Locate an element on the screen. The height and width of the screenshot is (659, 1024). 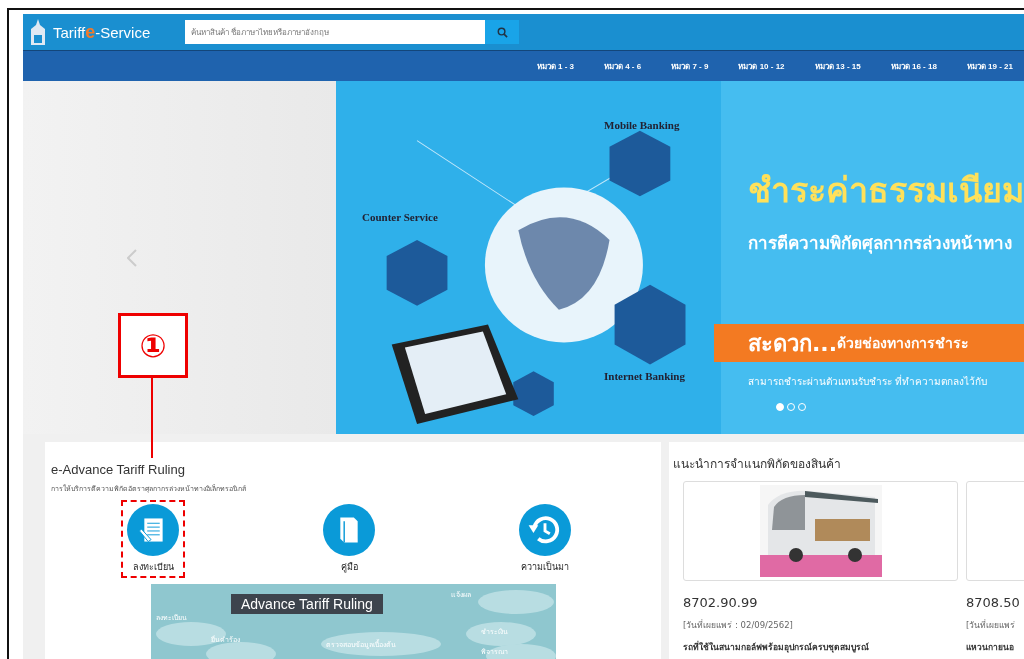
nav-link: หมวด 4 - 6 is located at coordinates (622, 66).